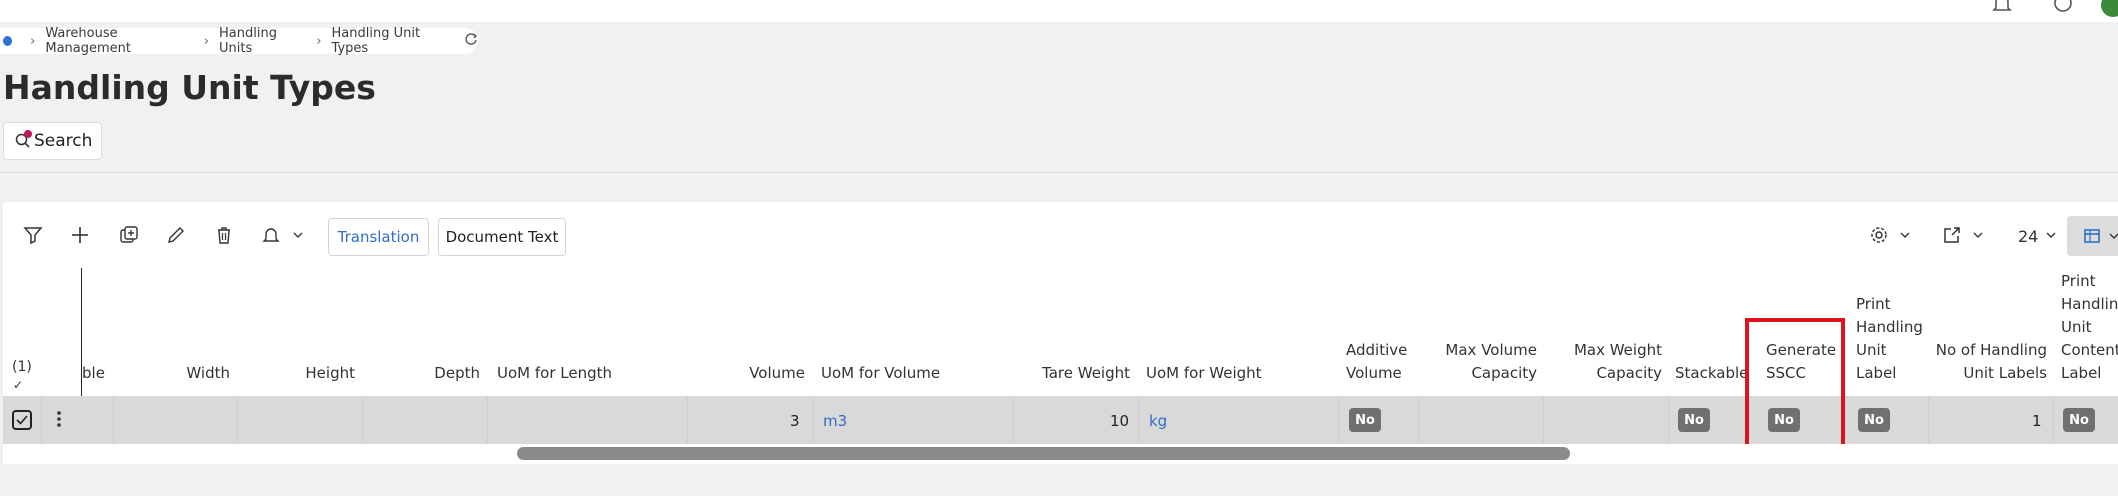 The width and height of the screenshot is (2118, 496). I want to click on rows-per-page-select: 24, so click(2028, 236).